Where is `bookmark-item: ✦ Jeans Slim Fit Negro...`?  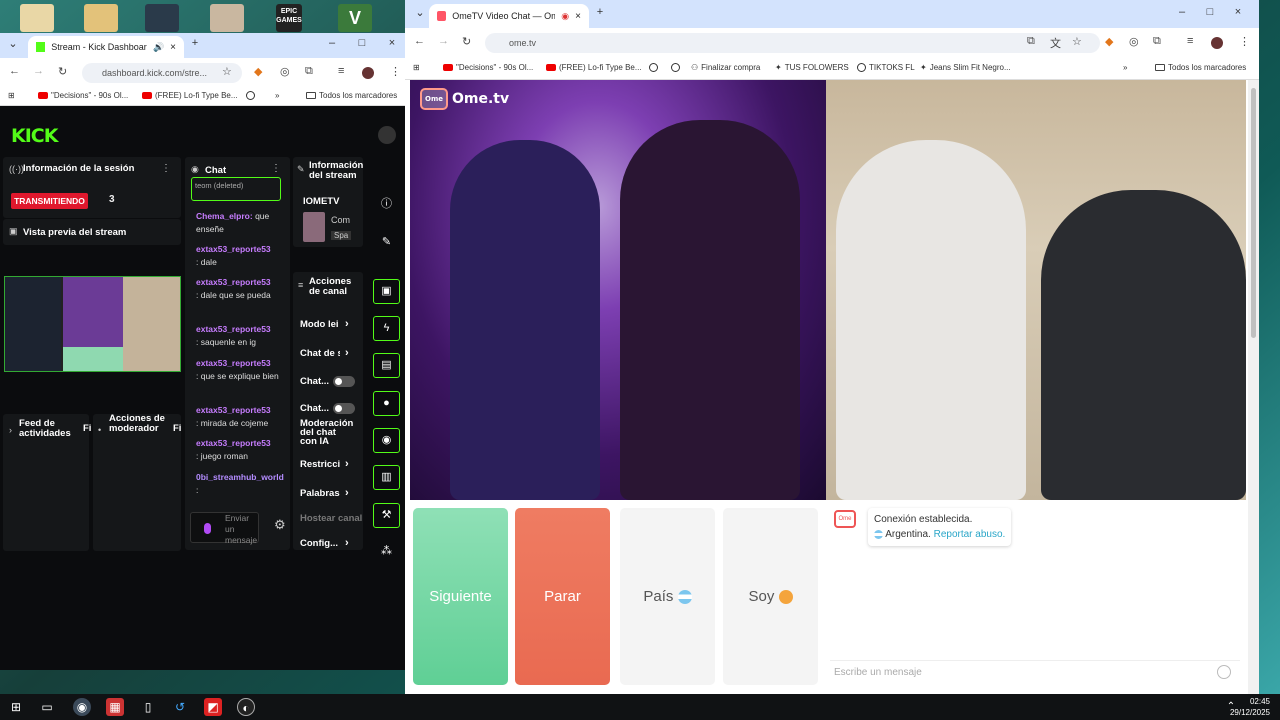
bookmark-item: ✦ Jeans Slim Fit Negro... is located at coordinates (965, 67).